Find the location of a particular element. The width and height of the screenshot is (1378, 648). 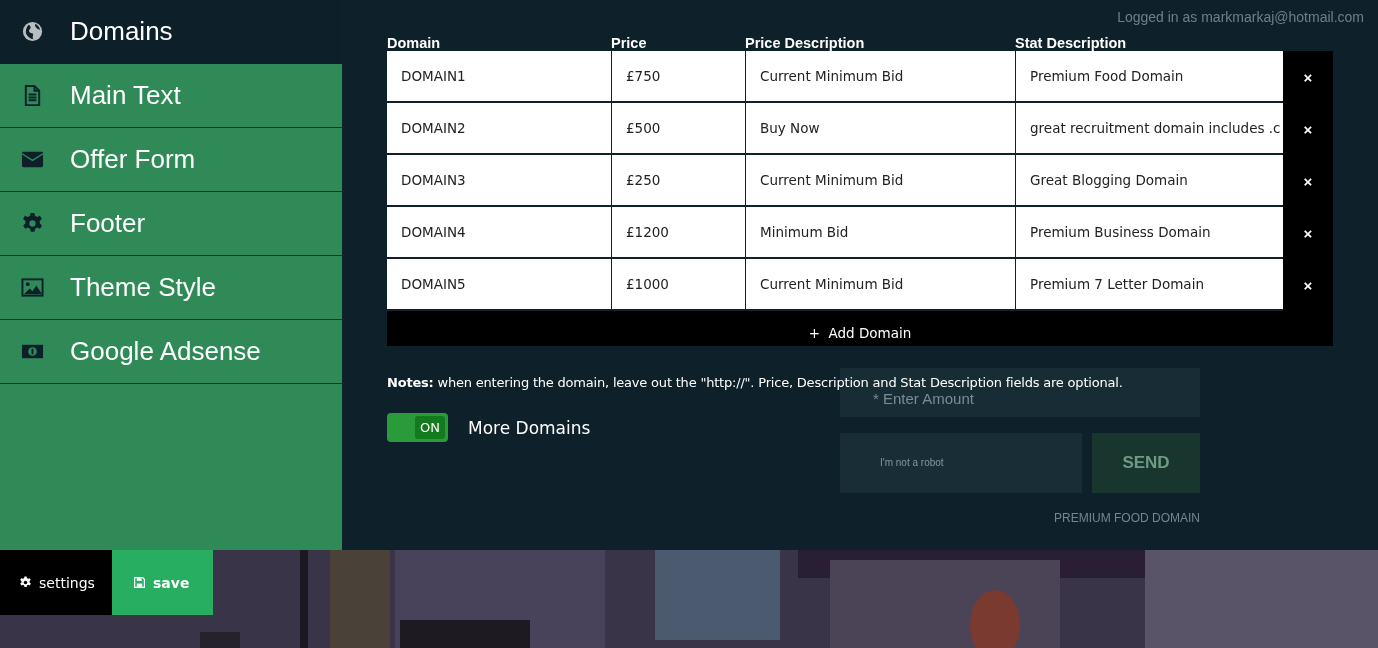

column-header: Stat Description is located at coordinates (1071, 43).